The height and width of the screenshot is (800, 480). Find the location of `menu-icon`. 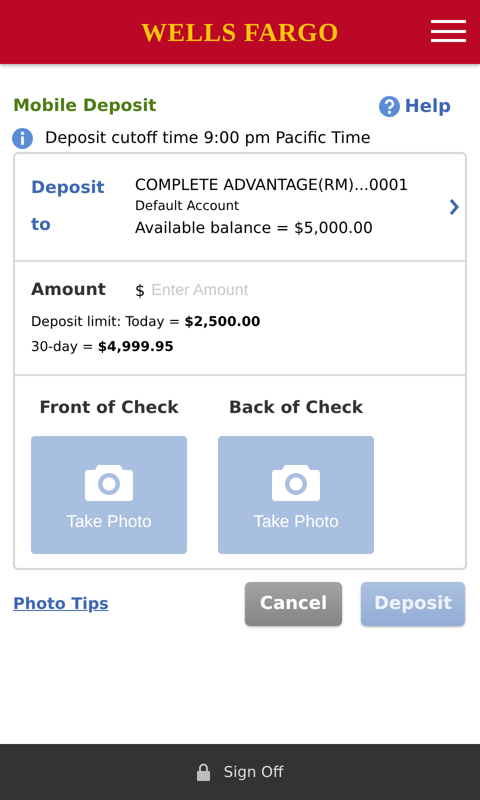

menu-icon is located at coordinates (448, 31).